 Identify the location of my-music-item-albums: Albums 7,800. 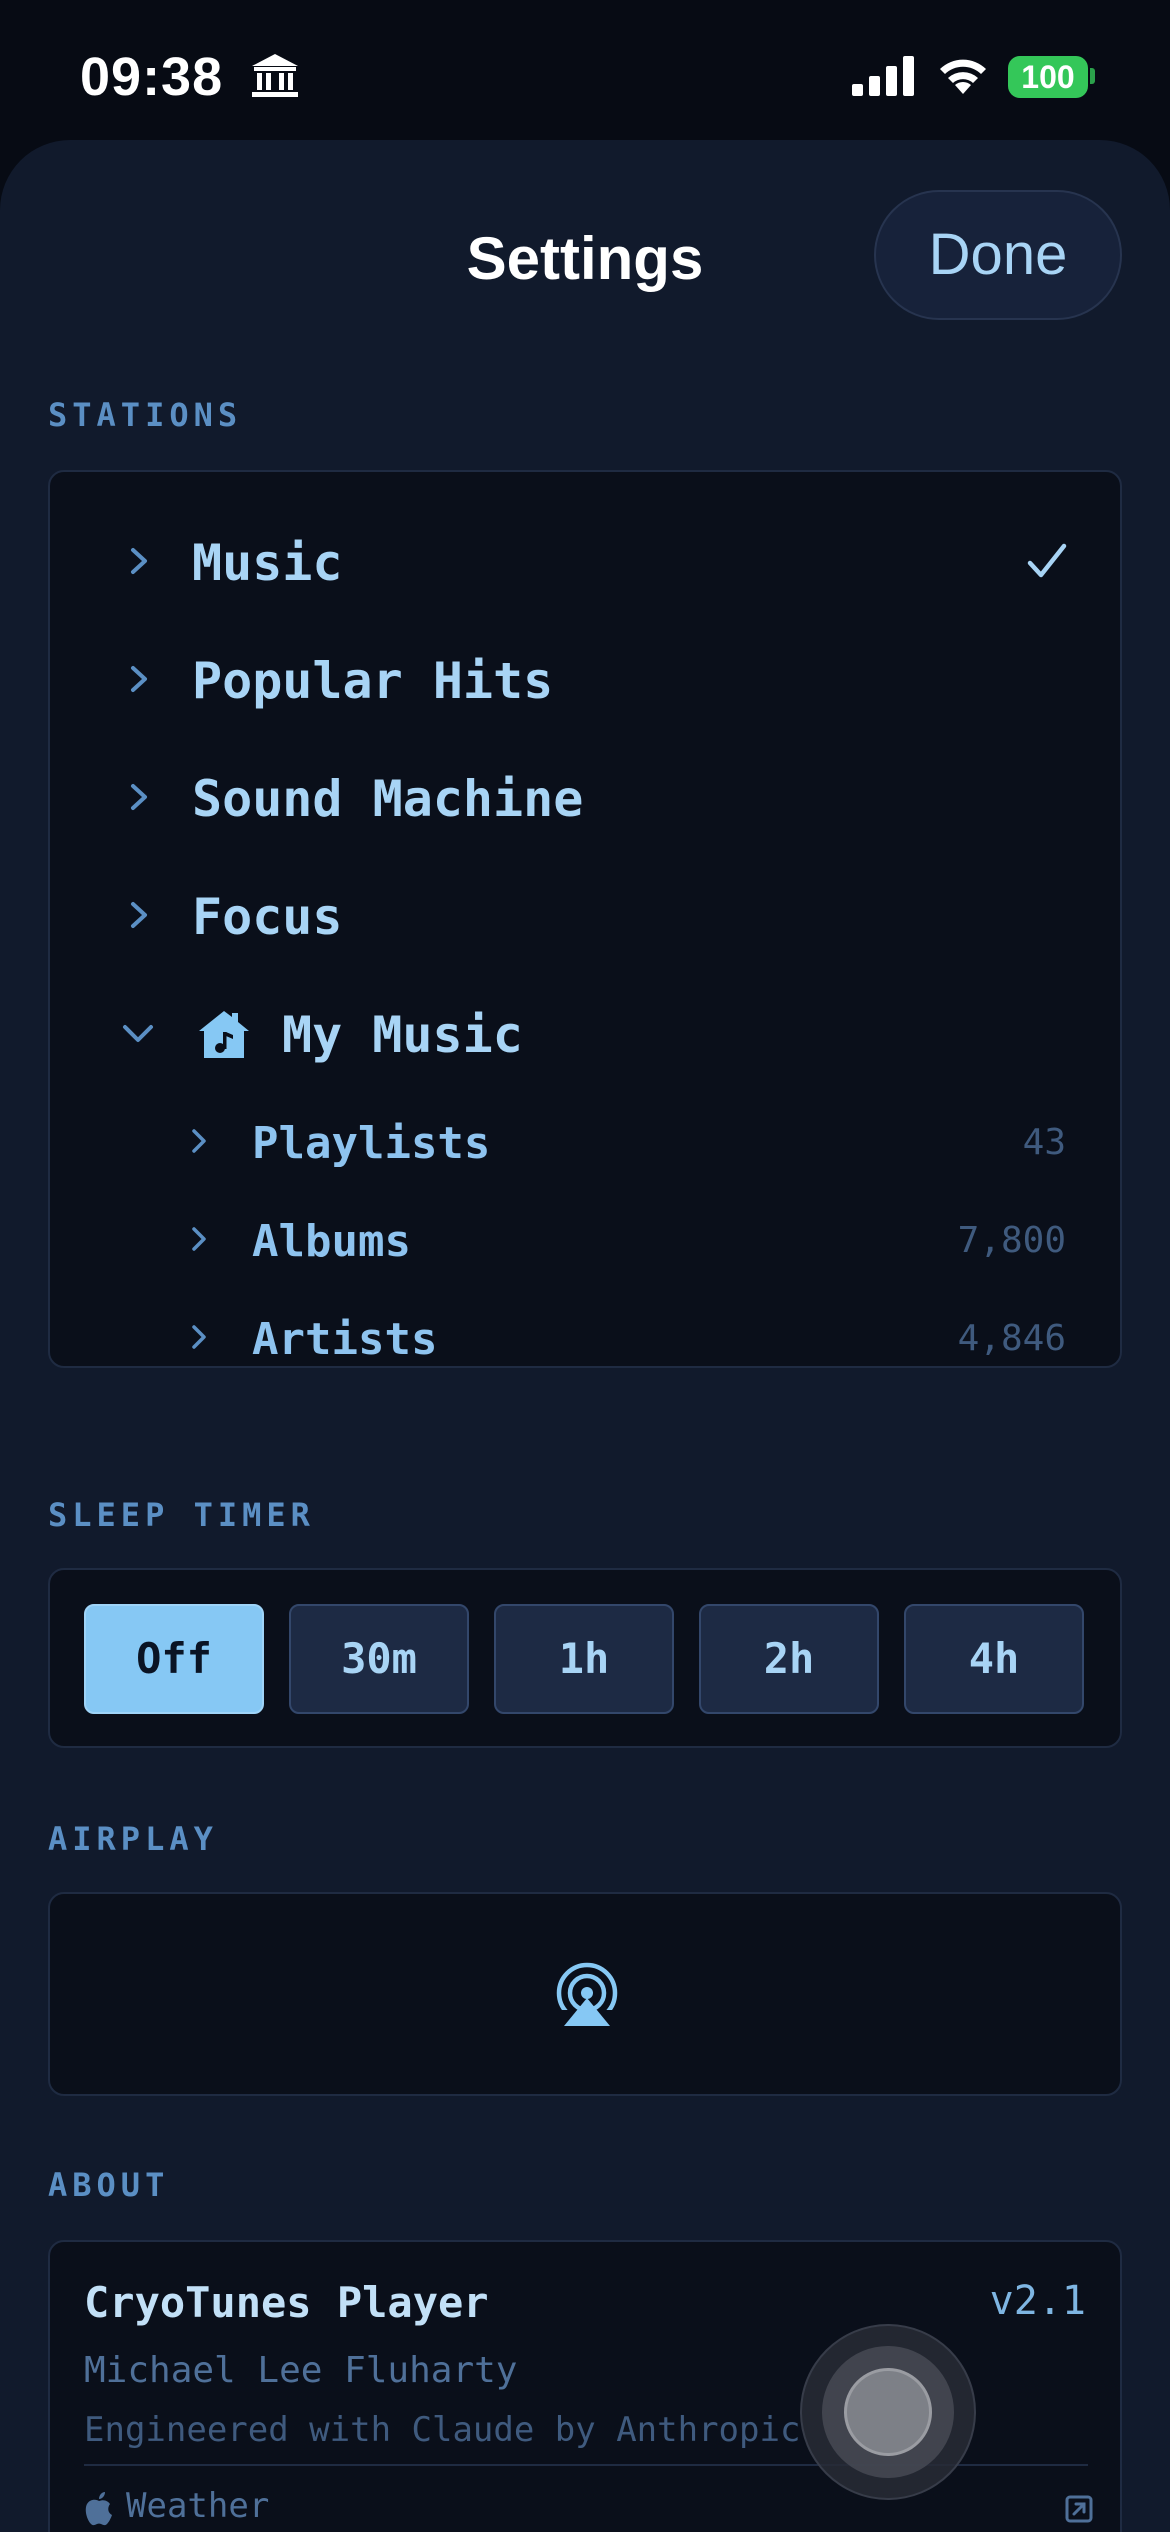
(587, 1241).